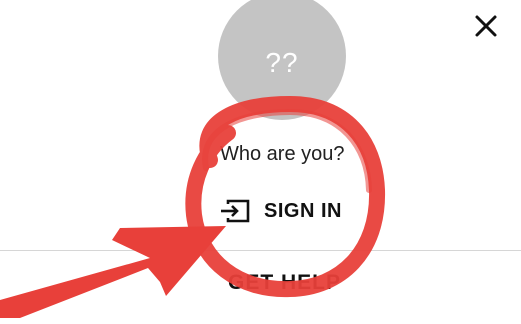 Image resolution: width=521 pixels, height=324 pixels. I want to click on sign-in-label: SIGN IN, so click(303, 210).